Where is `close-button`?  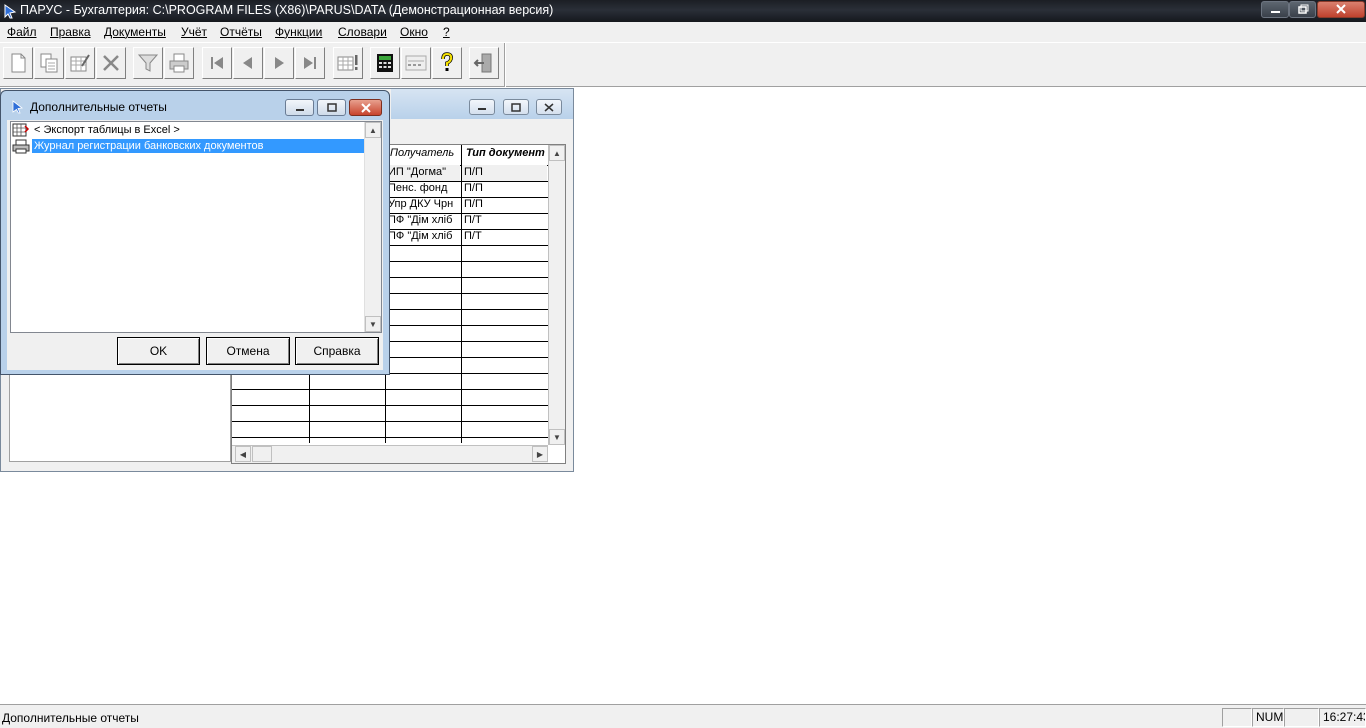 close-button is located at coordinates (1341, 9).